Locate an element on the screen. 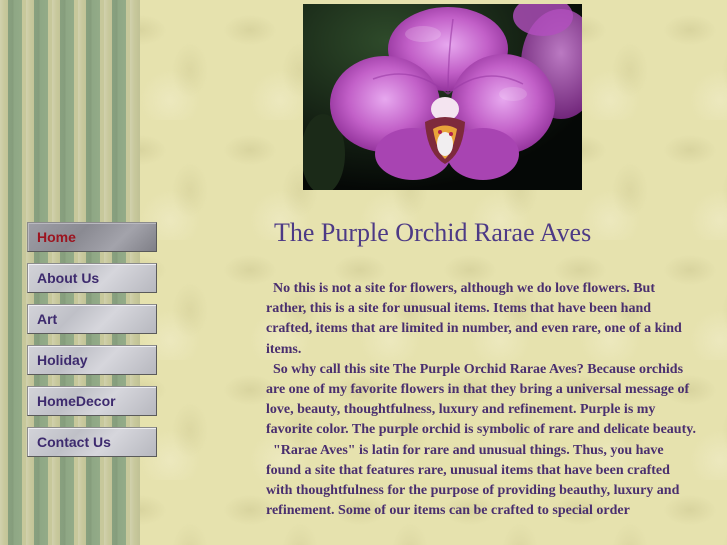 This screenshot has height=545, width=727. nav-homedecor-button: HomeDecor is located at coordinates (92, 401).